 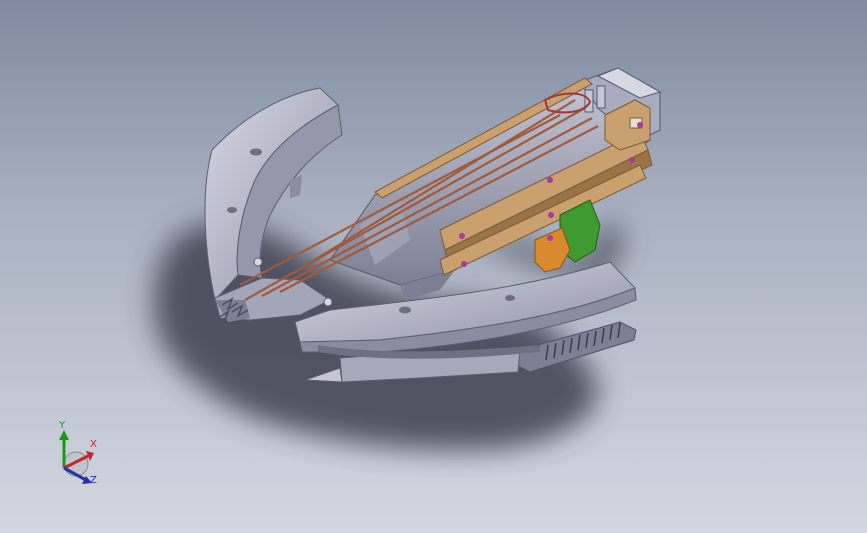 What do you see at coordinates (93, 480) in the screenshot?
I see `z-axis-label: Z` at bounding box center [93, 480].